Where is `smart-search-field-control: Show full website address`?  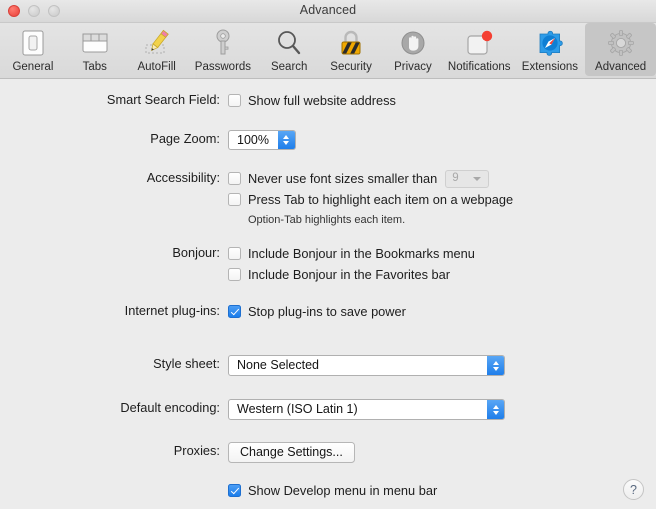
smart-search-field-control: Show full website address is located at coordinates (312, 100).